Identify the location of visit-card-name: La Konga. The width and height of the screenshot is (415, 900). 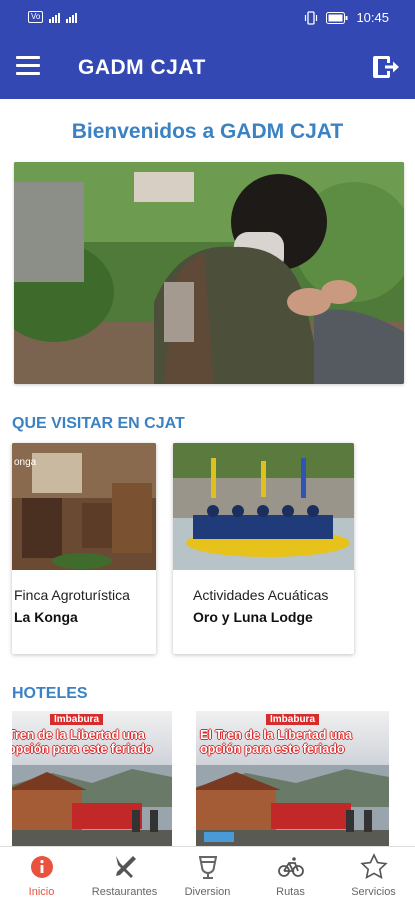
(46, 617).